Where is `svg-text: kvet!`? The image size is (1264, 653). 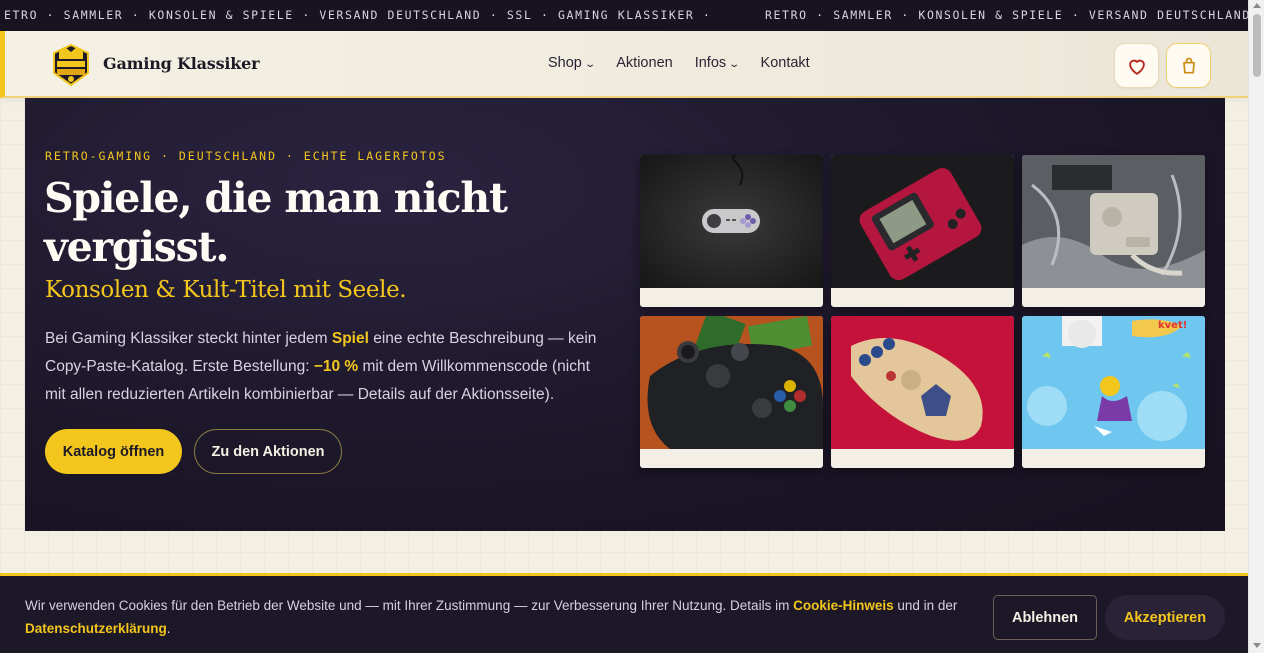 svg-text: kvet! is located at coordinates (1172, 325).